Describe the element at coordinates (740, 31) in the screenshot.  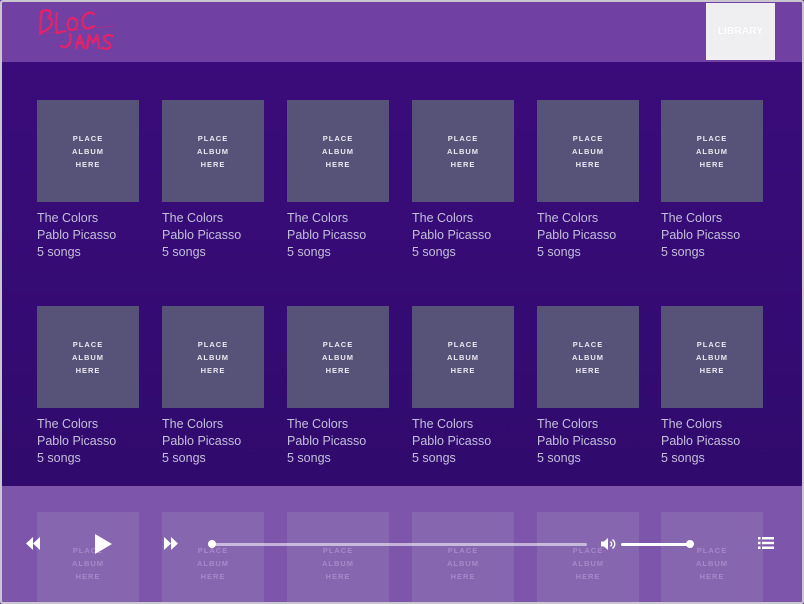
I see `library-button: LIBRARY` at that location.